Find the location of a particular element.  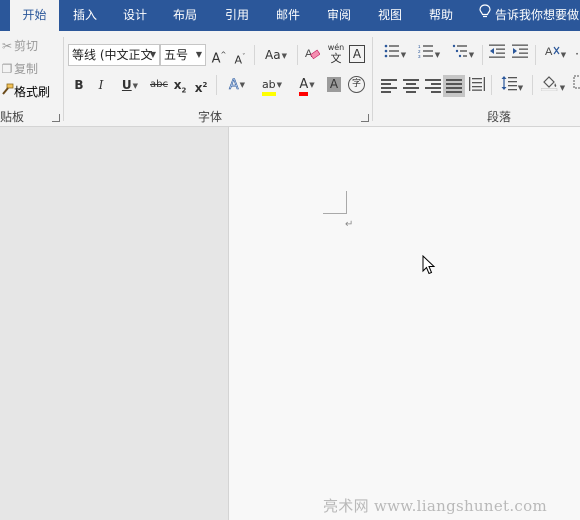

multilevel-list-icon is located at coordinates (460, 52).